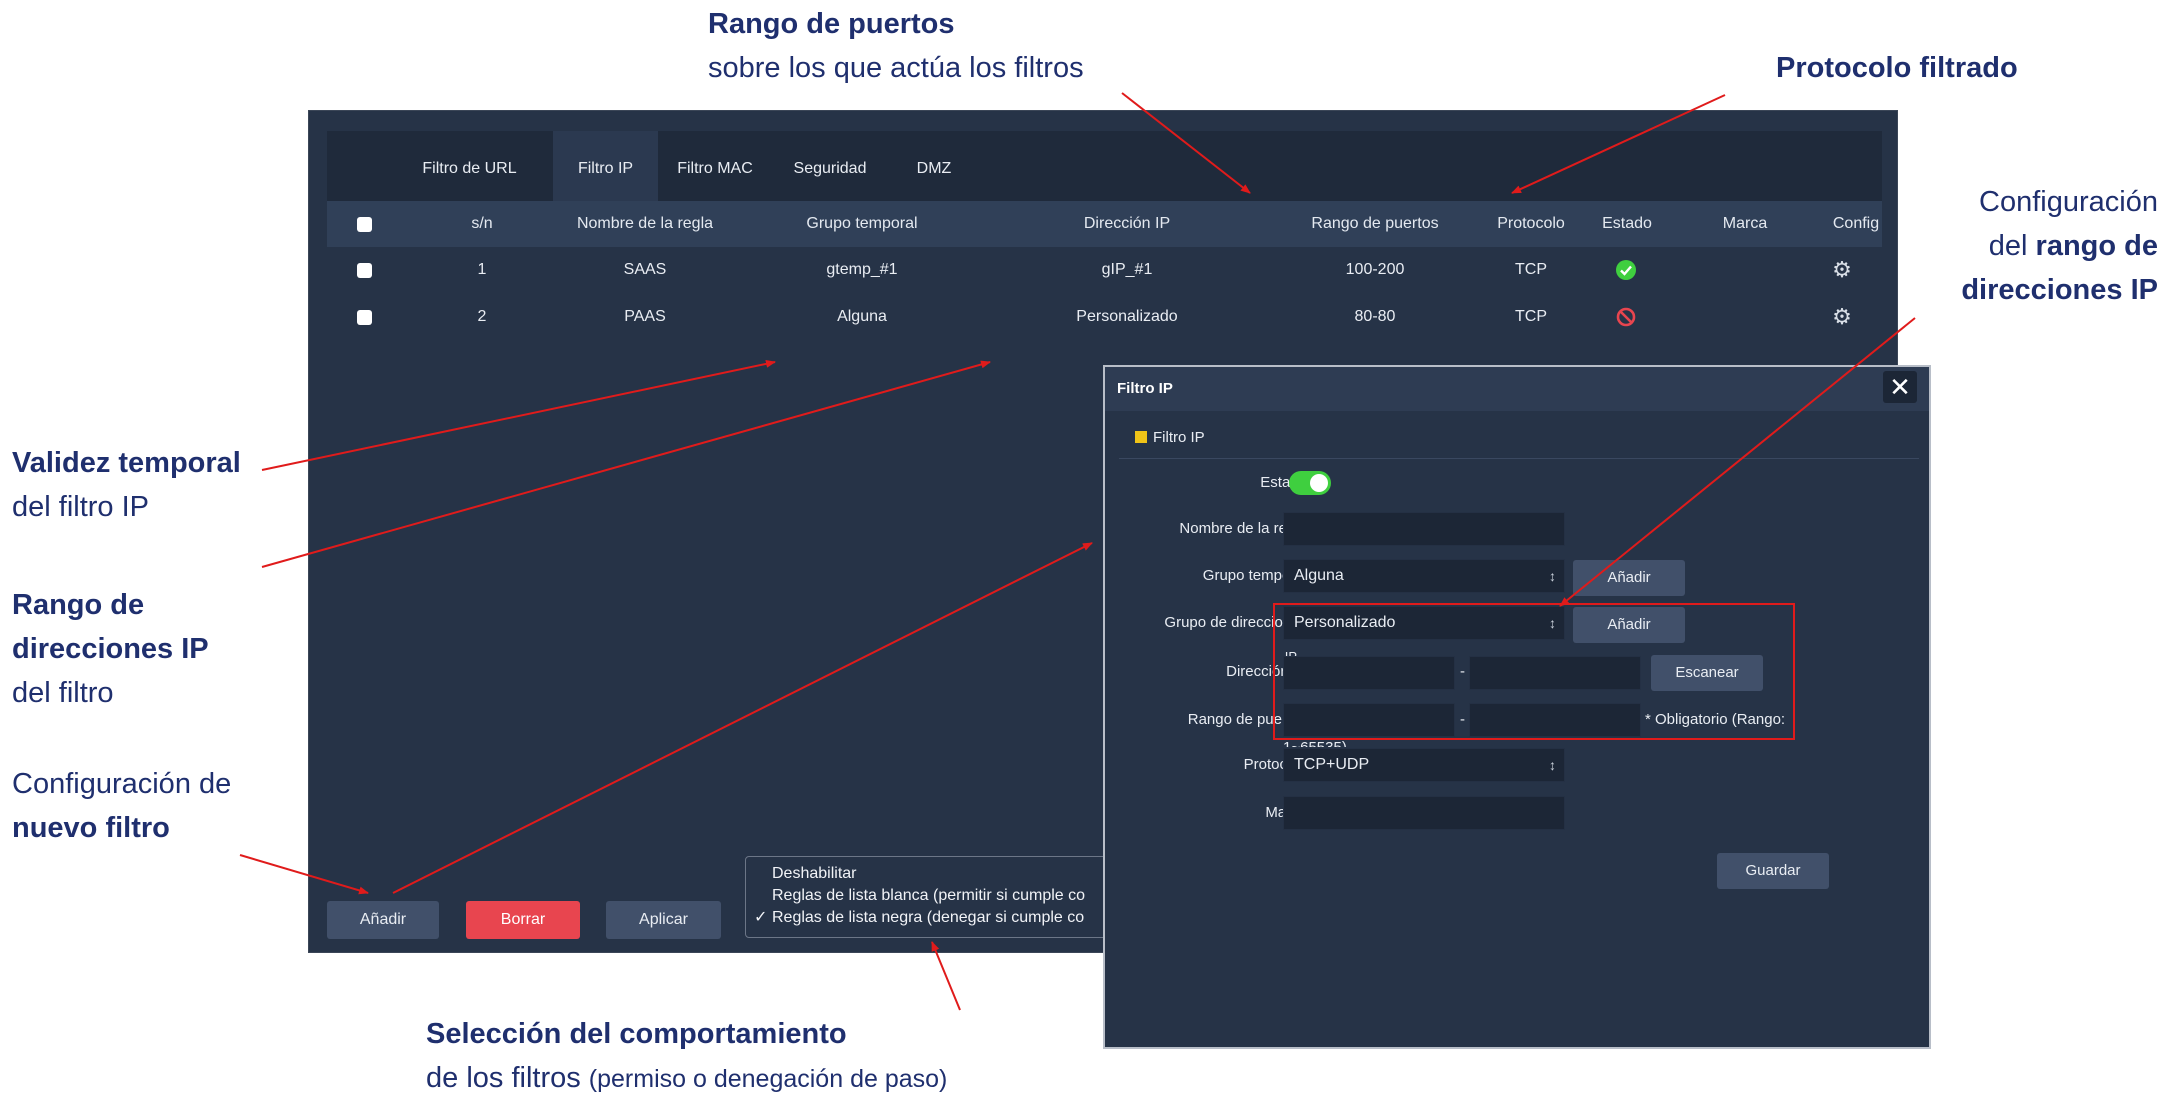 This screenshot has width=2170, height=1098. I want to click on dialog-arrow, so click(742, 718).